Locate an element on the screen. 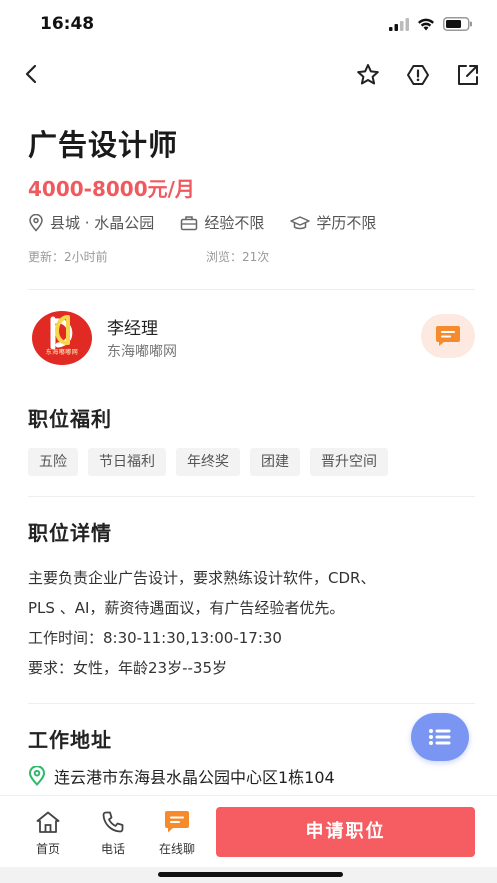  description-line: 主要负责企业广告设计，要求熟练设计软件，CDR、 is located at coordinates (202, 578).